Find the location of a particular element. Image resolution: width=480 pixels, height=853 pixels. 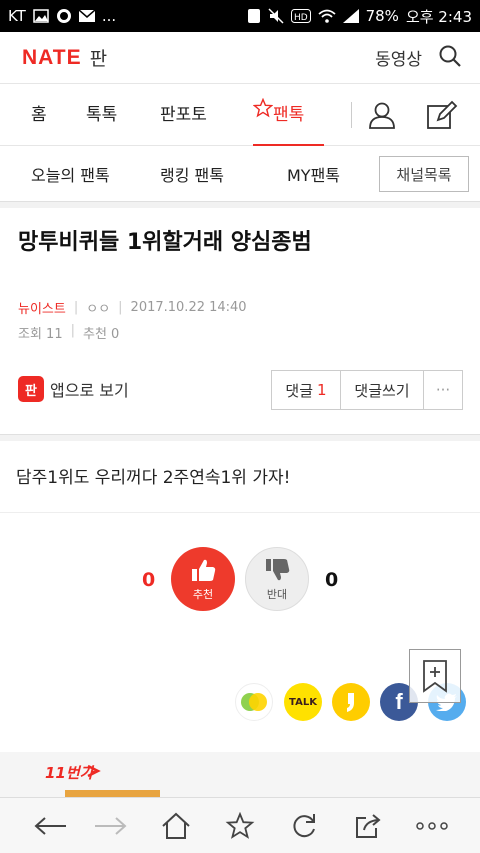

comment-count: 1 is located at coordinates (322, 390).